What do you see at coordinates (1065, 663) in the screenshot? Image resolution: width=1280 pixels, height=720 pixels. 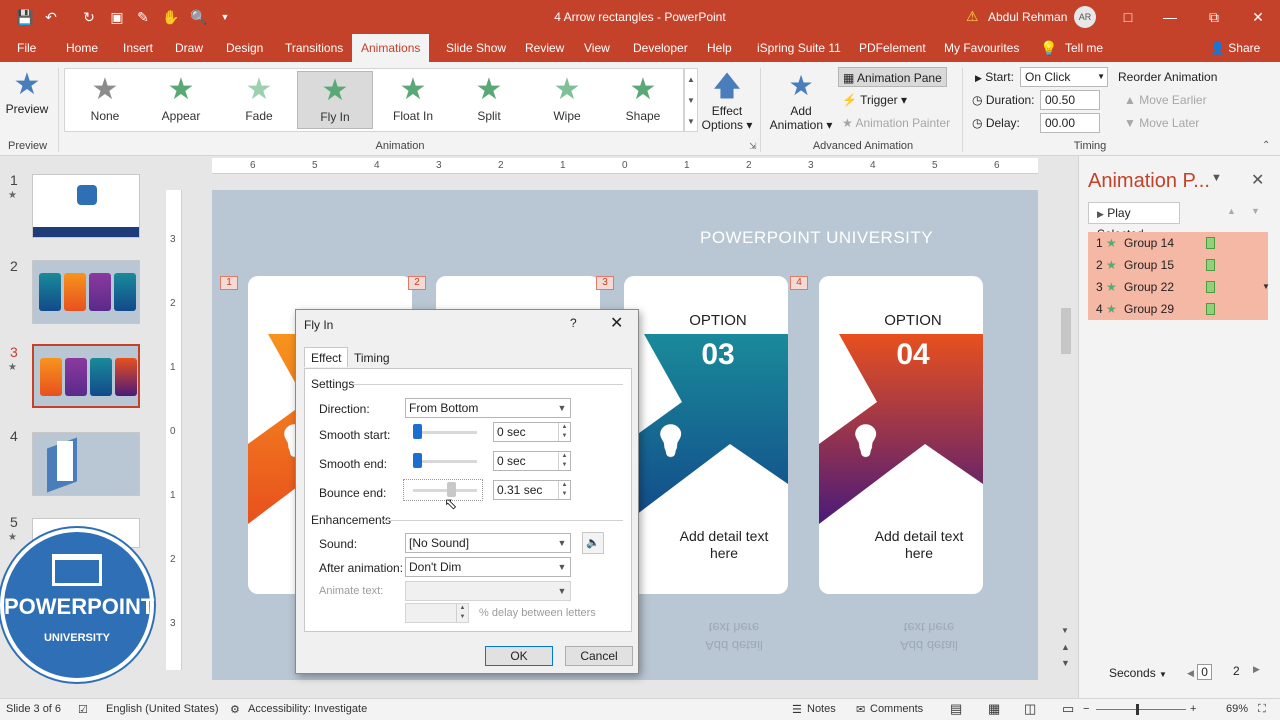 I see `next-slide-icon: ▼` at bounding box center [1065, 663].